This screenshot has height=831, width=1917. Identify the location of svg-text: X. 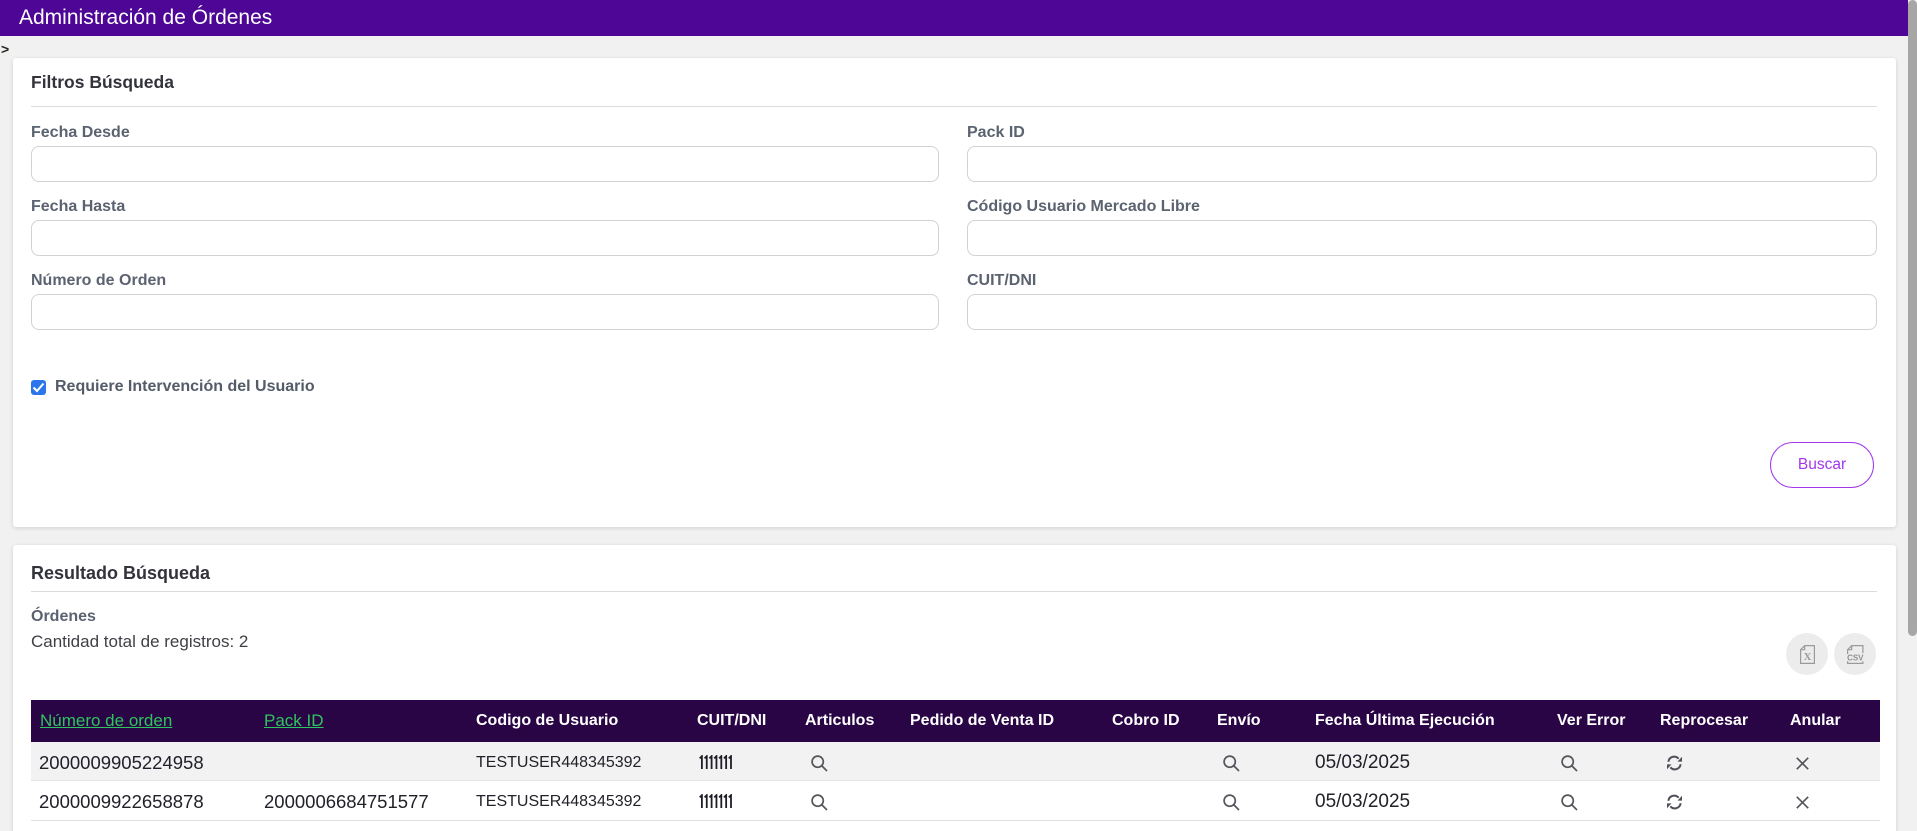
(1808, 657).